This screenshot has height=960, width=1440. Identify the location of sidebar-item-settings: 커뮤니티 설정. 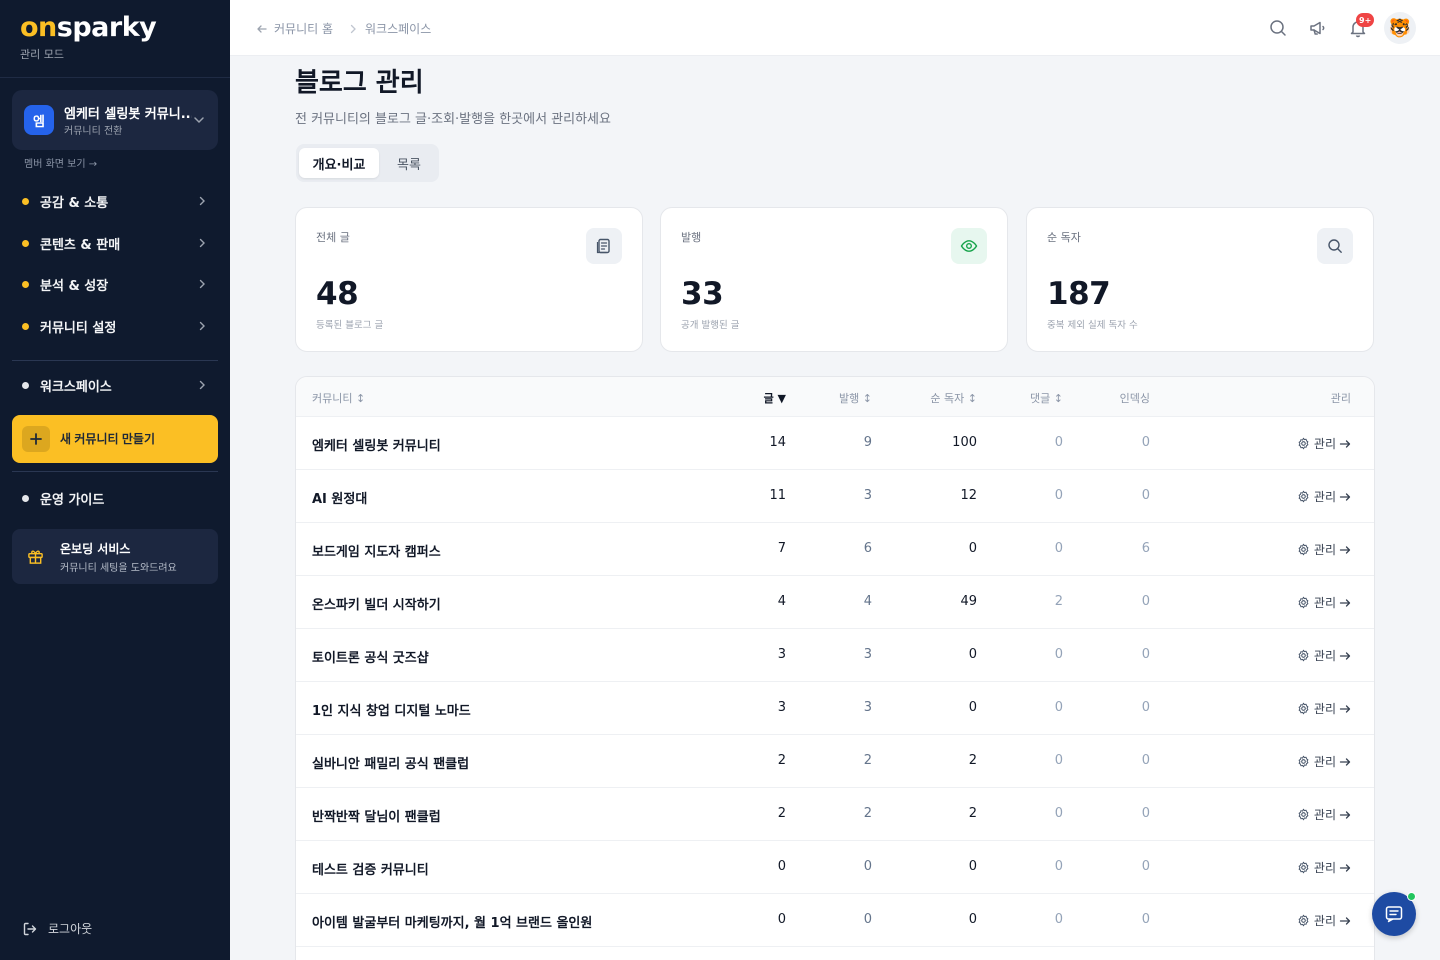
(115, 326).